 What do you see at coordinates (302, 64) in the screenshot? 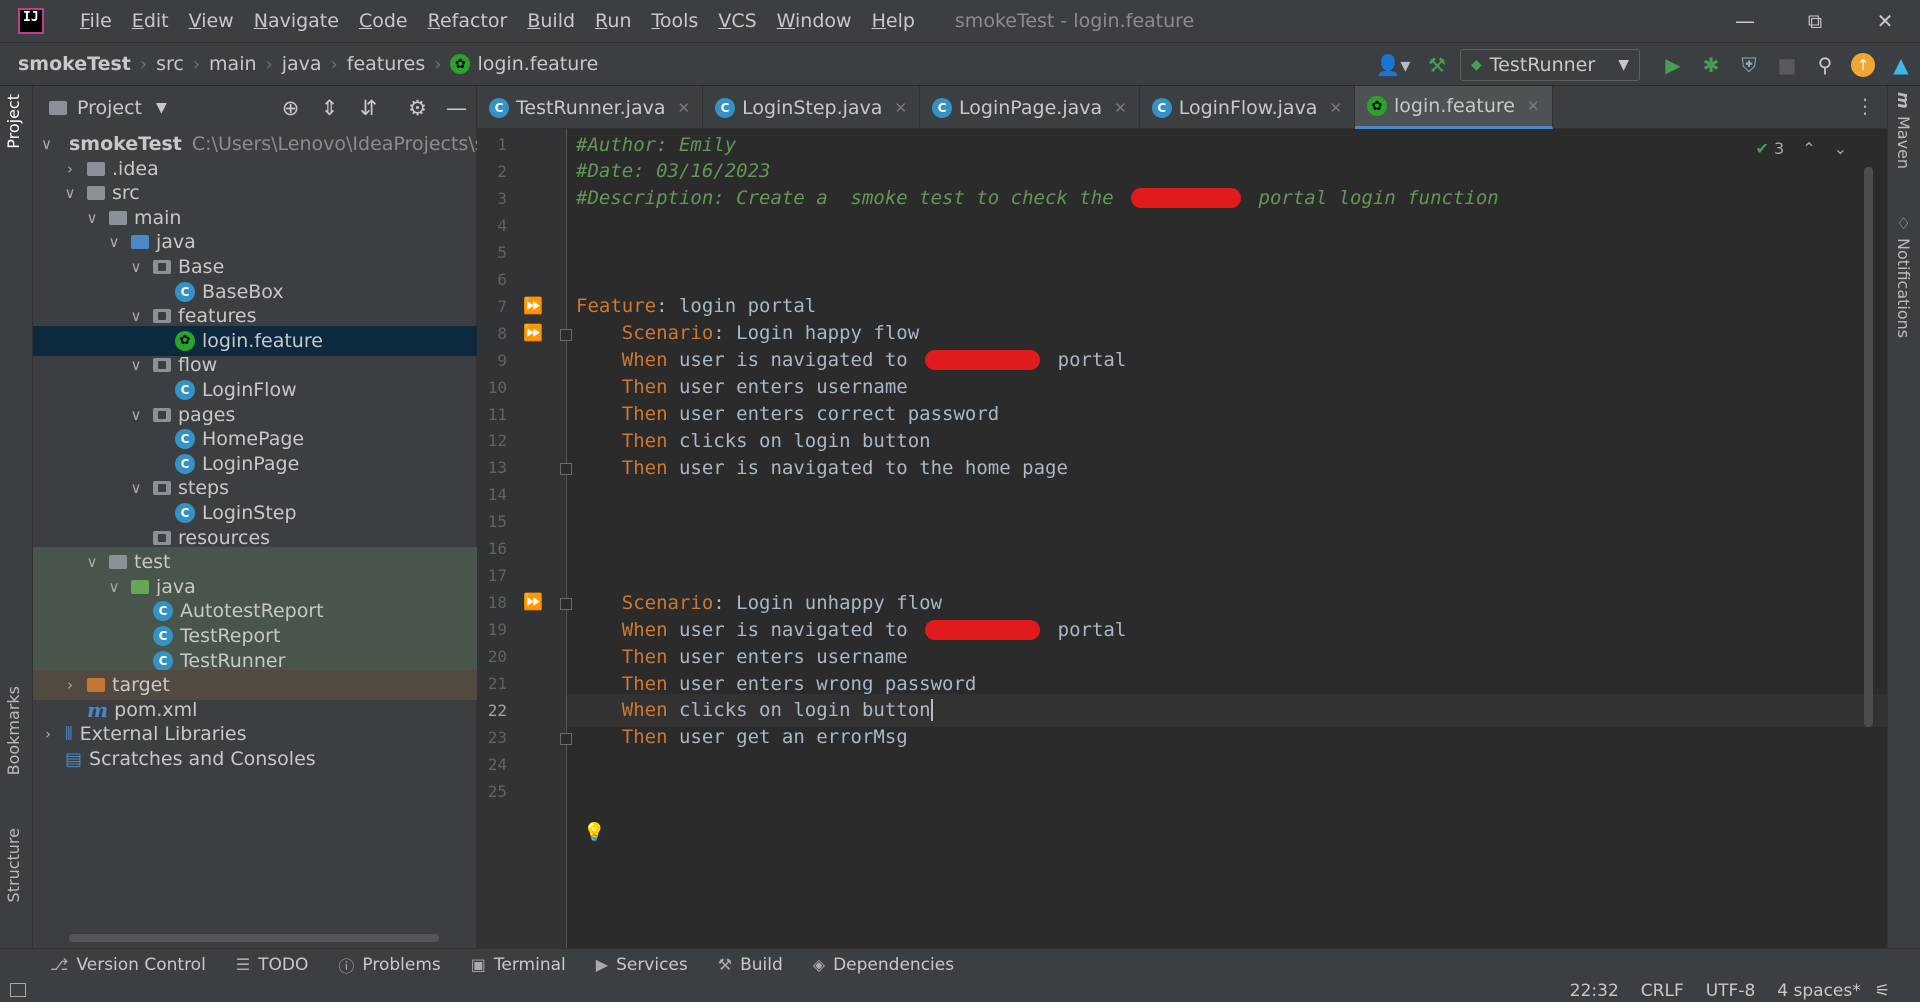
I see `breadcrumb-item: java` at bounding box center [302, 64].